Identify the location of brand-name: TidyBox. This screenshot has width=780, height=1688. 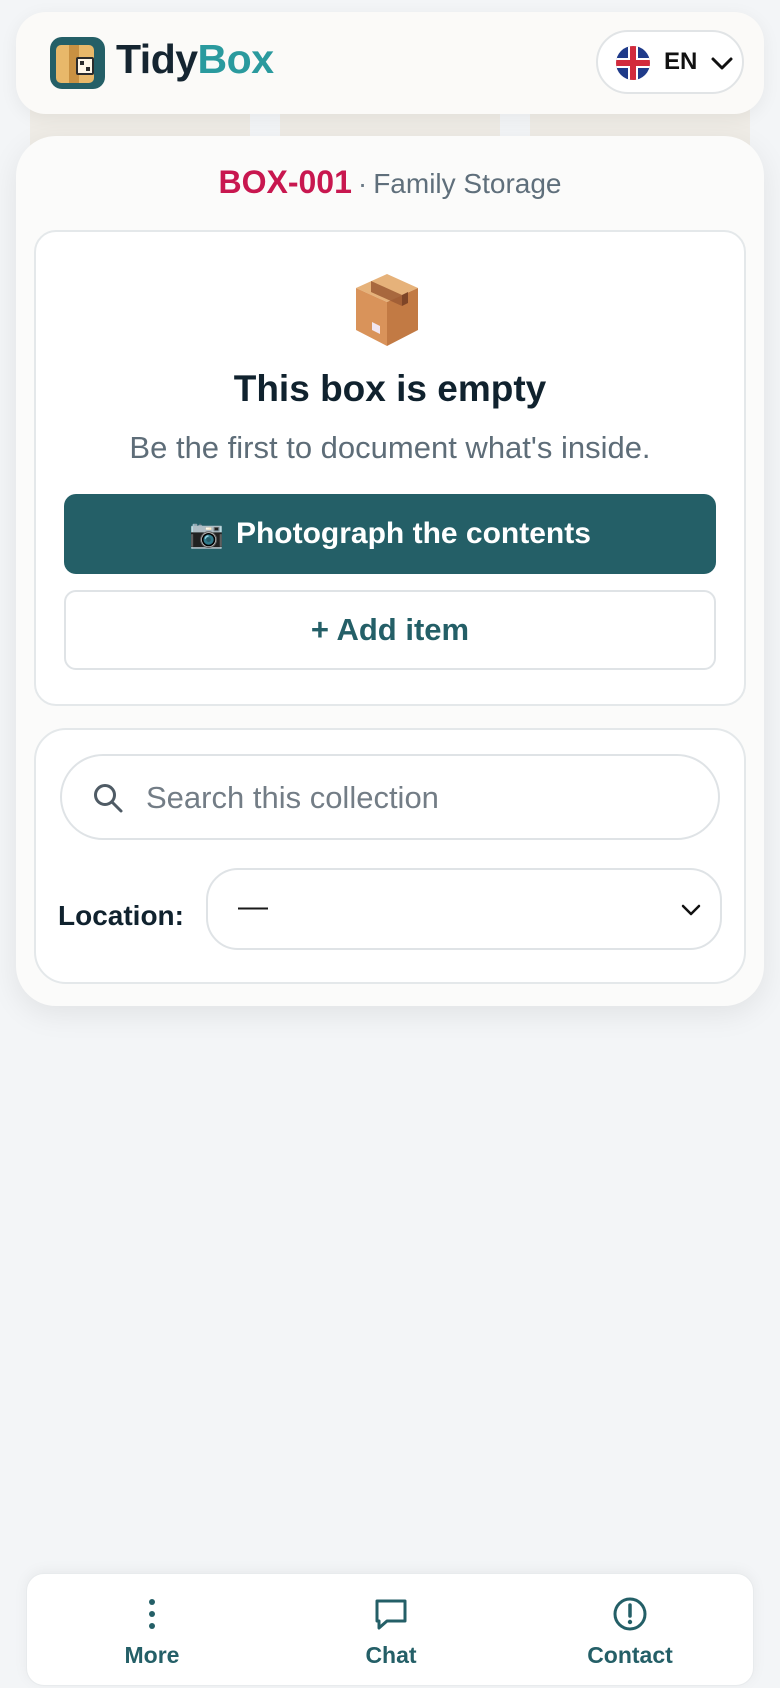
(195, 59).